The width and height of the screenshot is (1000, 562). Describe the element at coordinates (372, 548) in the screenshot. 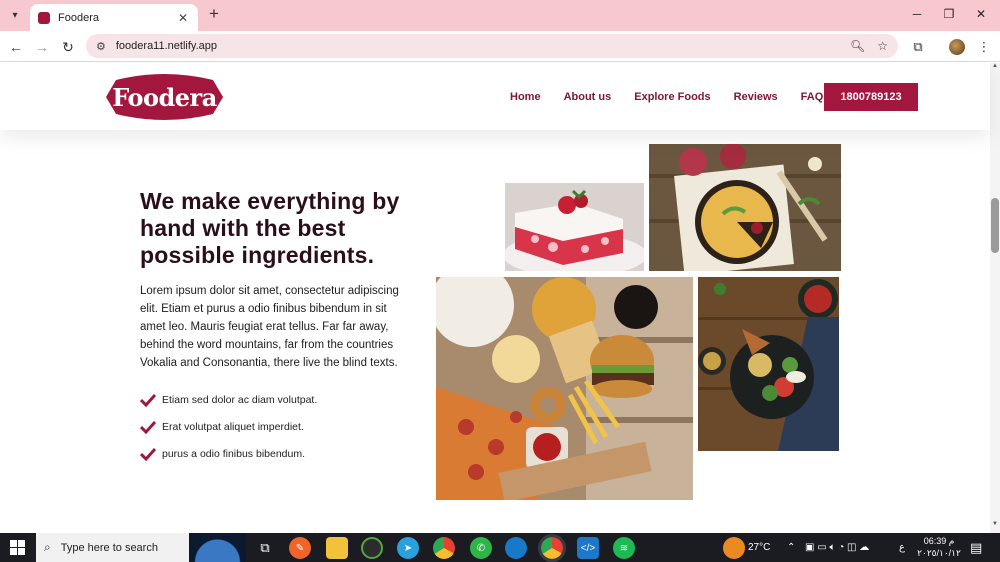

I see `mongodb-icon` at that location.